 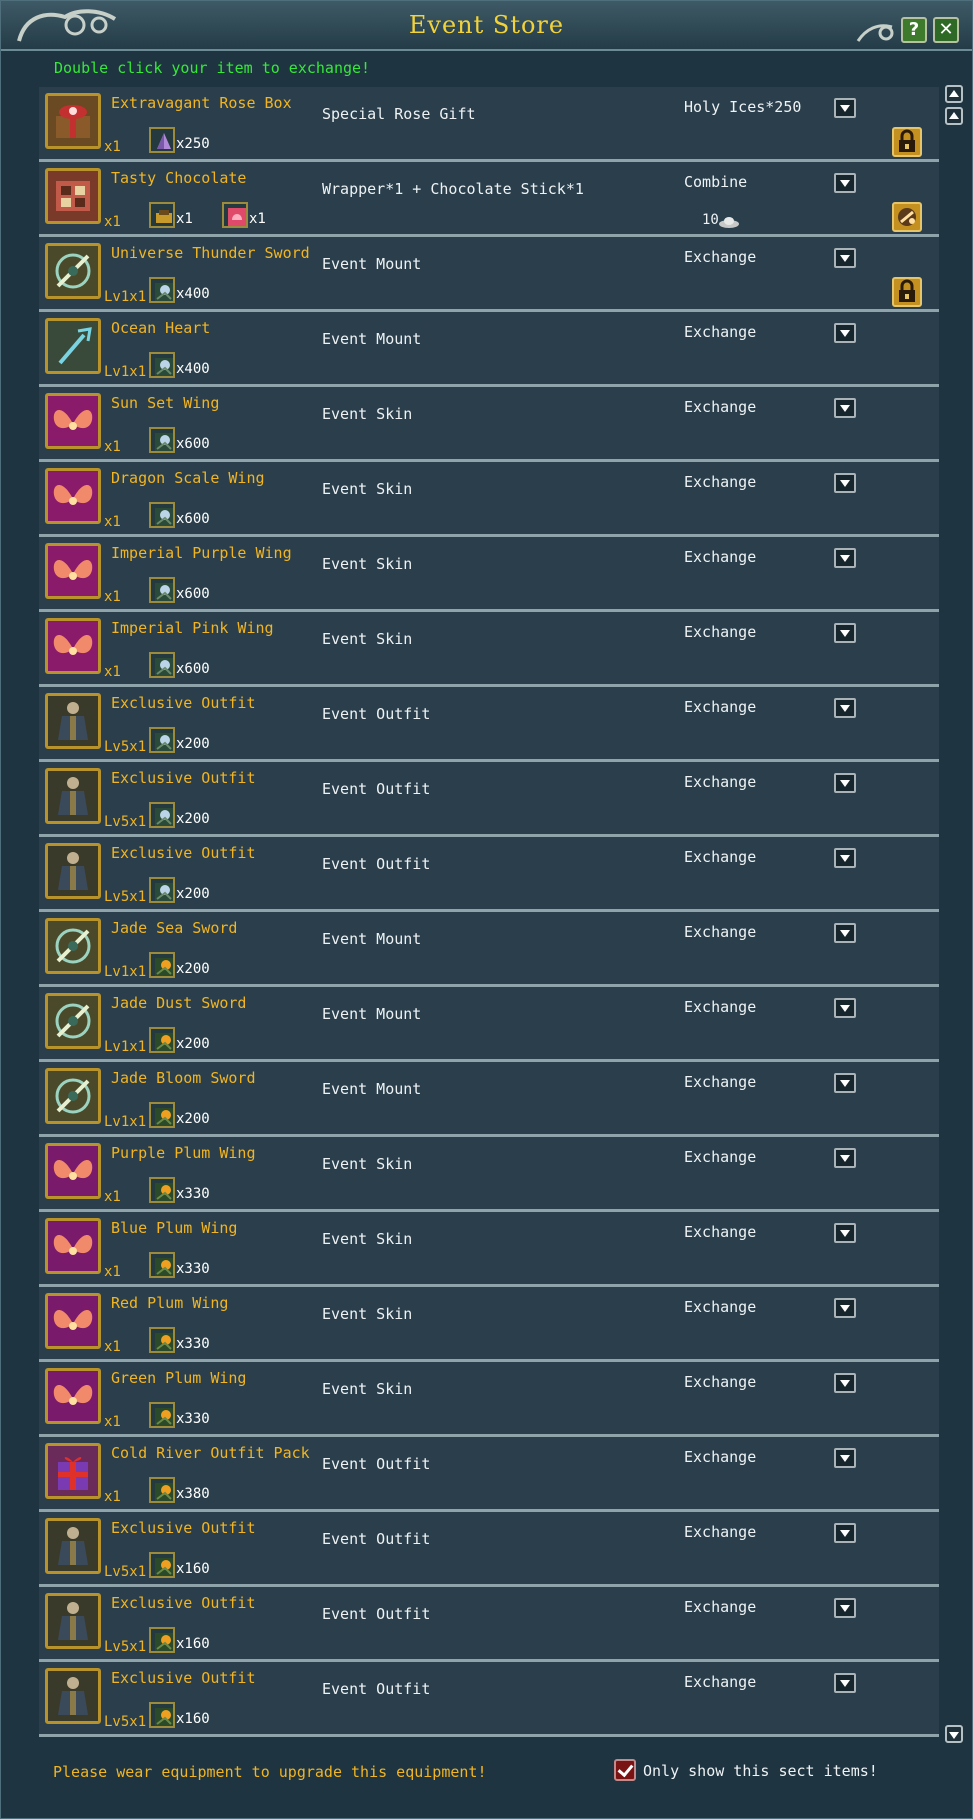 I want to click on item-row: Ocean Heart Lv1x1 x400 Event Mount Exchange, so click(x=489, y=349).